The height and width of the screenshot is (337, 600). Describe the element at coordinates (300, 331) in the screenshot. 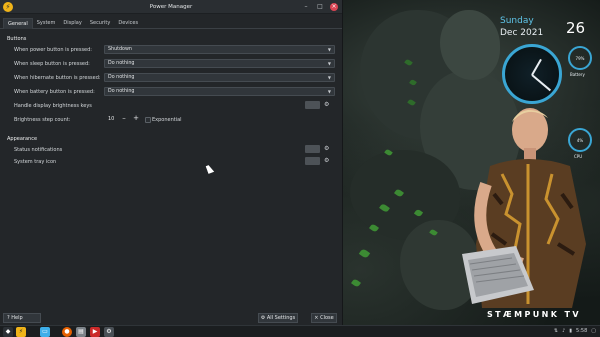

I see `taskbar: ◆ ⚡ ▭ ● ▤ ▶ ⚙ ⇅ ♪ ▮ 5:58 ▢` at that location.